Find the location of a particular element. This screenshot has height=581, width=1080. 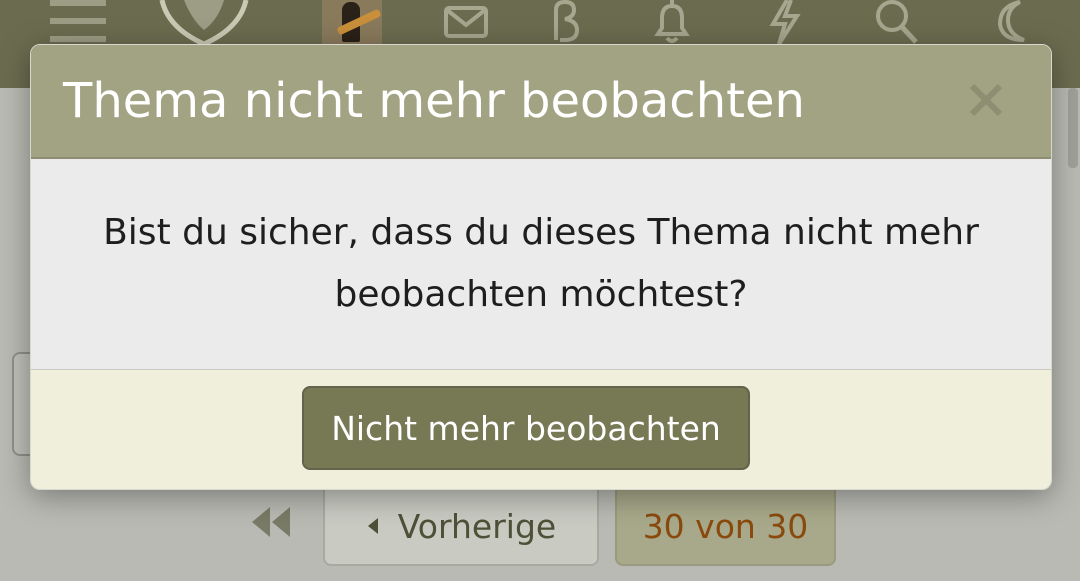

mail-icon is located at coordinates (466, 22).